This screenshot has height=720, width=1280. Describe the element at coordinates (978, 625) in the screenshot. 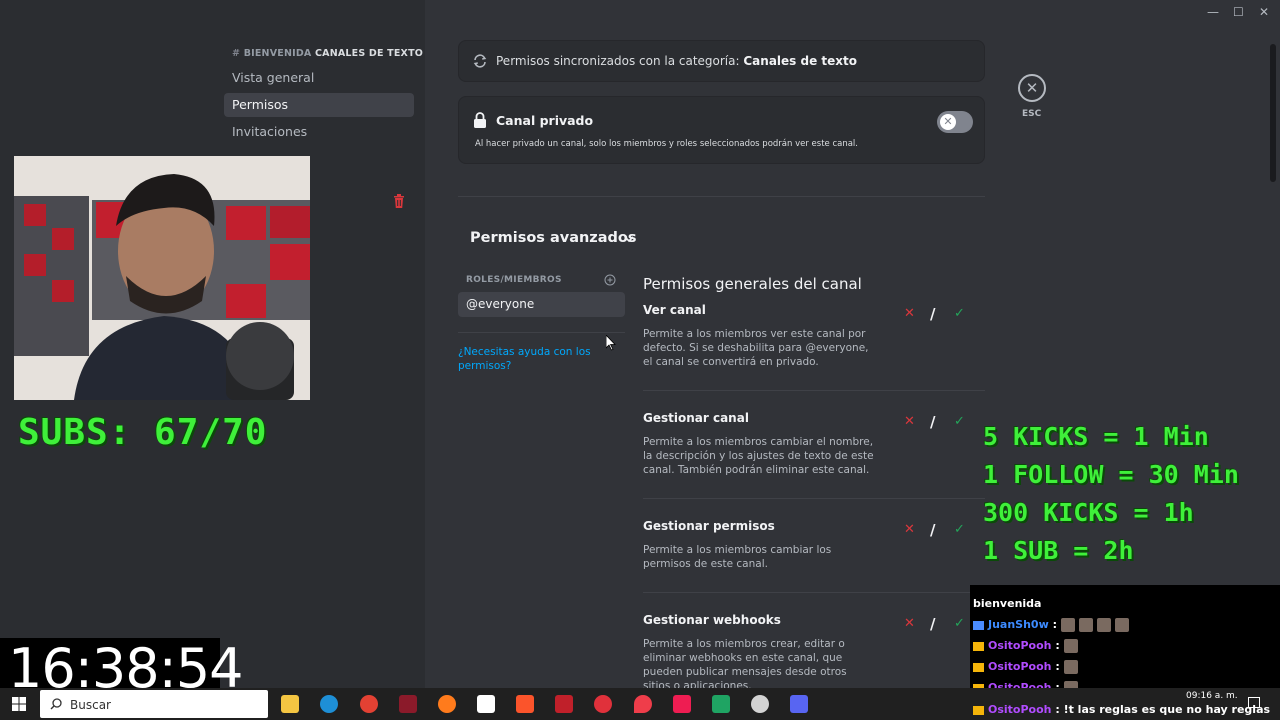

I see `badge-icon` at that location.